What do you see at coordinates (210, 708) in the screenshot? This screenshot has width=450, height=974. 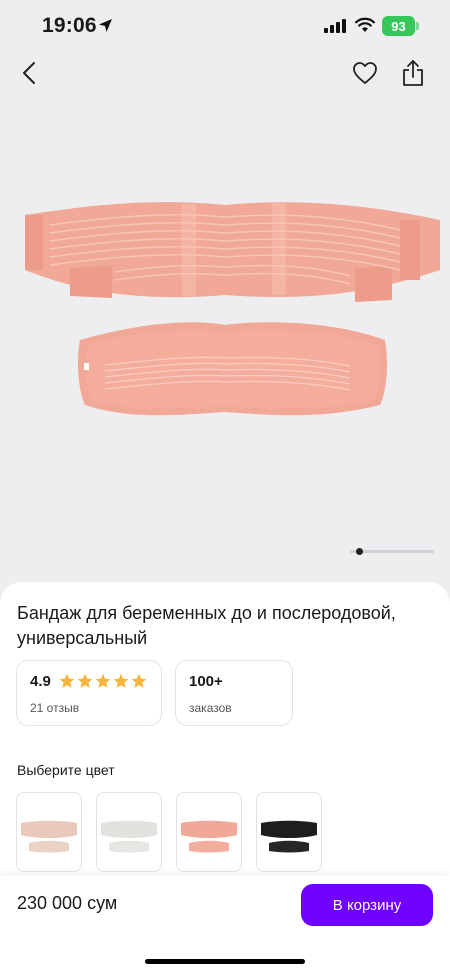 I see `orders-label: заказов` at bounding box center [210, 708].